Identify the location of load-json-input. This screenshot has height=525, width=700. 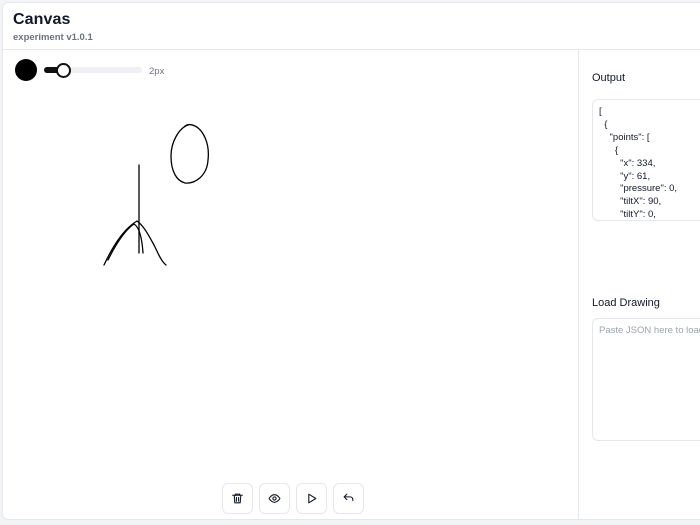
(646, 379).